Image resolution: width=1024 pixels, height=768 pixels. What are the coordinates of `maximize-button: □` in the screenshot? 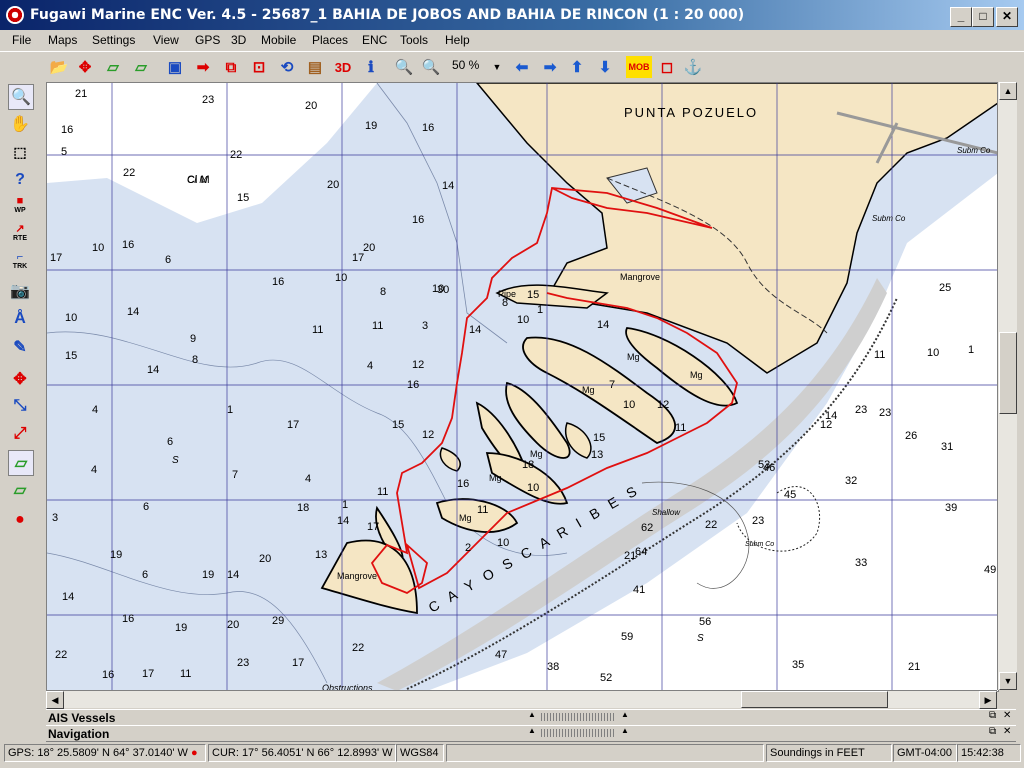 It's located at (983, 17).